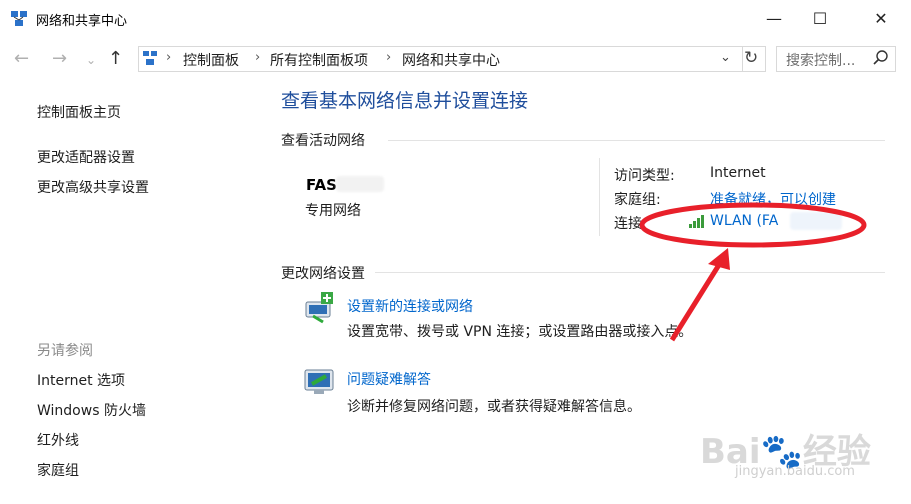 The height and width of the screenshot is (504, 911). Describe the element at coordinates (323, 274) in the screenshot. I see `change-settings-label: 更改网络设置` at that location.